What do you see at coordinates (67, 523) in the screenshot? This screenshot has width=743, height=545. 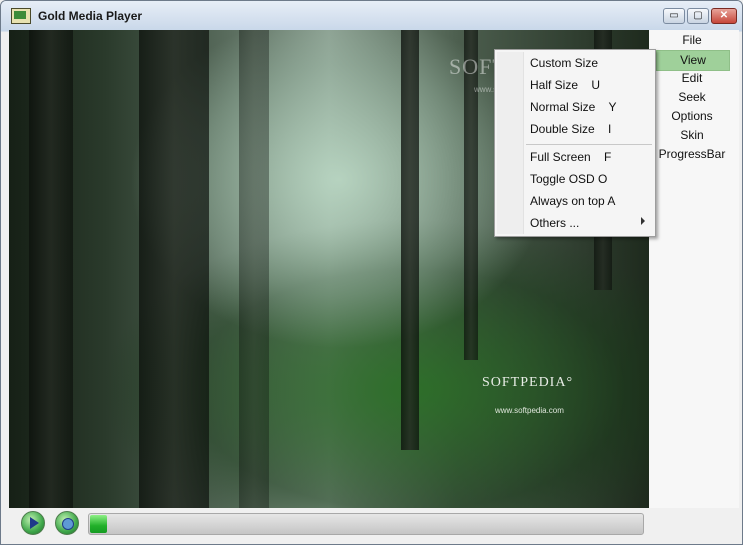 I see `stop-button` at bounding box center [67, 523].